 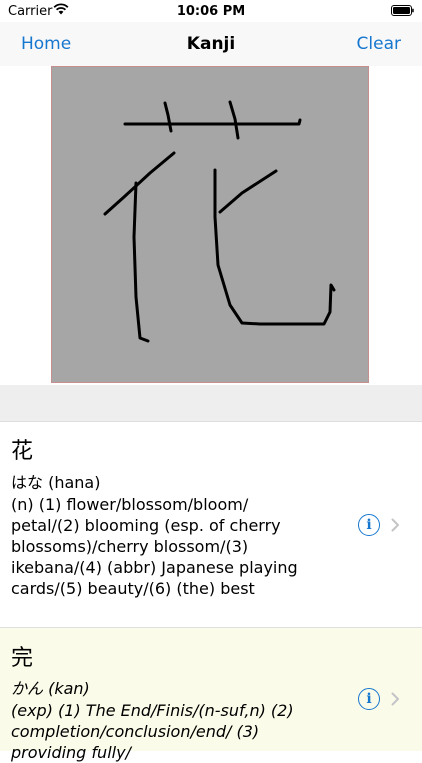 What do you see at coordinates (402, 10) in the screenshot?
I see `battery-icon` at bounding box center [402, 10].